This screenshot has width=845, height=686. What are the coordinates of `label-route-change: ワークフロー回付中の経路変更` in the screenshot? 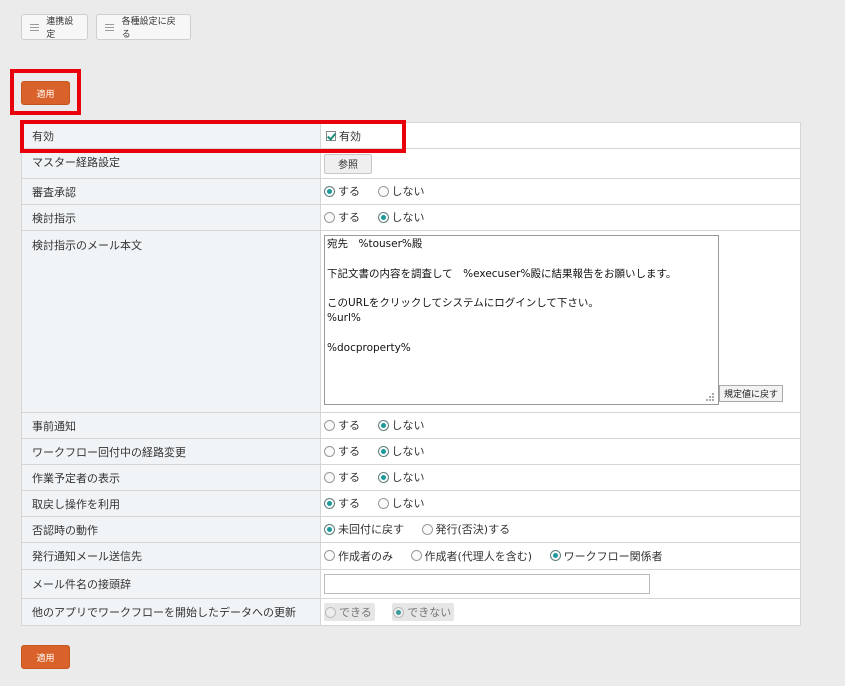 It's located at (171, 451).